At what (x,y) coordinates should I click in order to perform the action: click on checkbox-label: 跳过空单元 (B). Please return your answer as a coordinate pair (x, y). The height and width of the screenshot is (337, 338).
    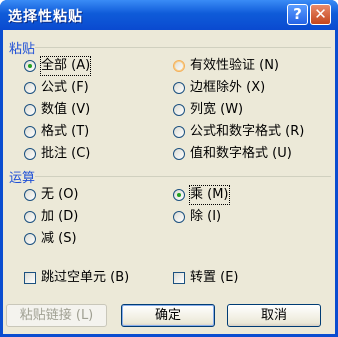
    Looking at the image, I should click on (85, 277).